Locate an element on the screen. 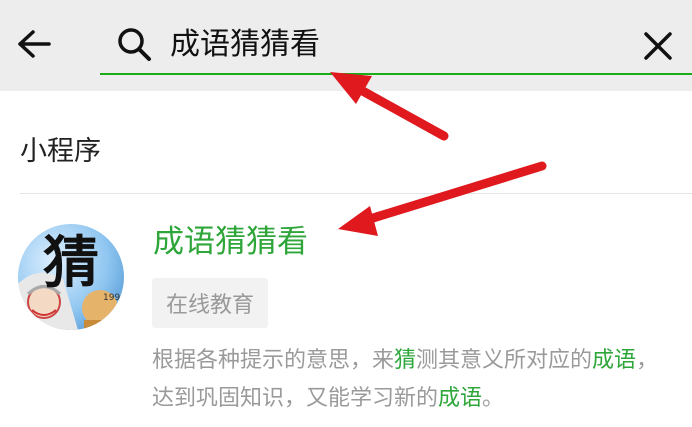 This screenshot has height=427, width=692. search-field: 成语猜猜看 is located at coordinates (396, 45).